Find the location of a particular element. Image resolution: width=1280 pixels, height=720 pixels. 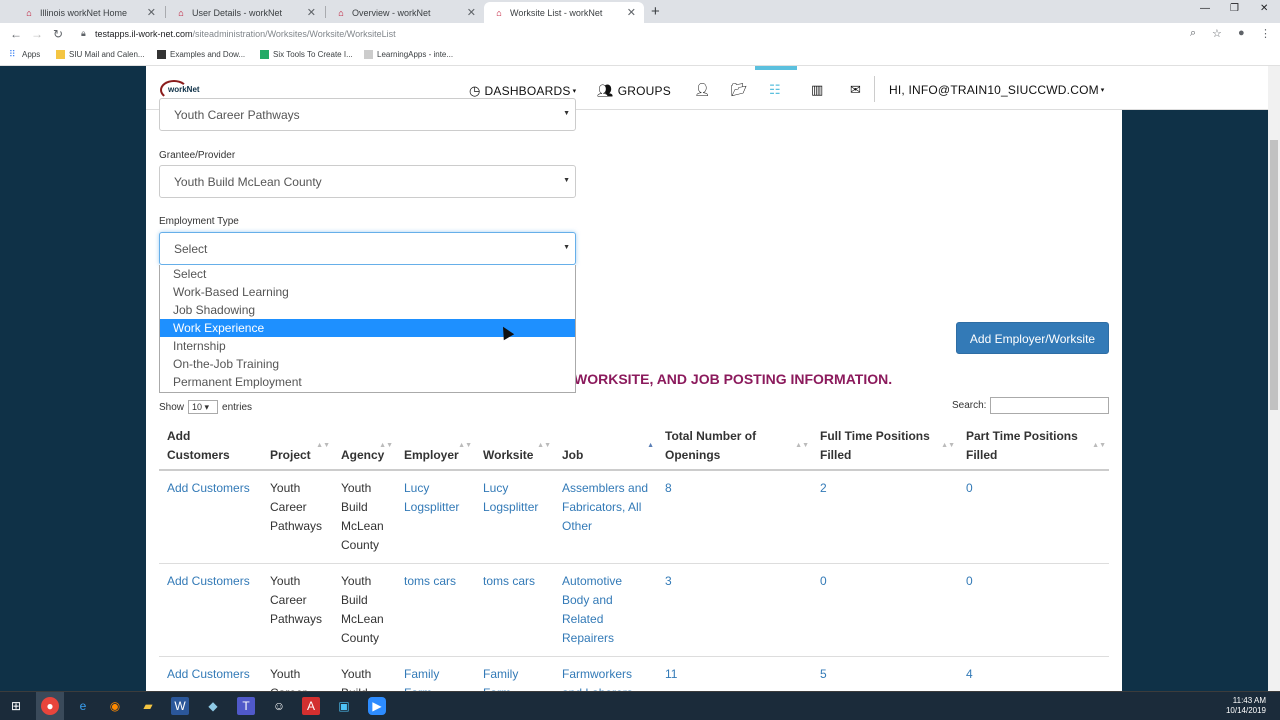

bookmark-apps: ⠿ Apps is located at coordinates (24, 55).